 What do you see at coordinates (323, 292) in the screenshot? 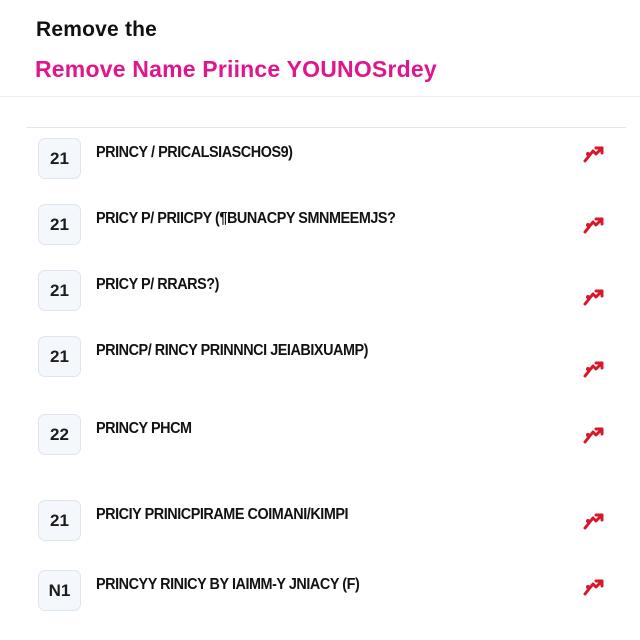
I see `list-item: 21 PRICY P/ RRARS?)` at bounding box center [323, 292].